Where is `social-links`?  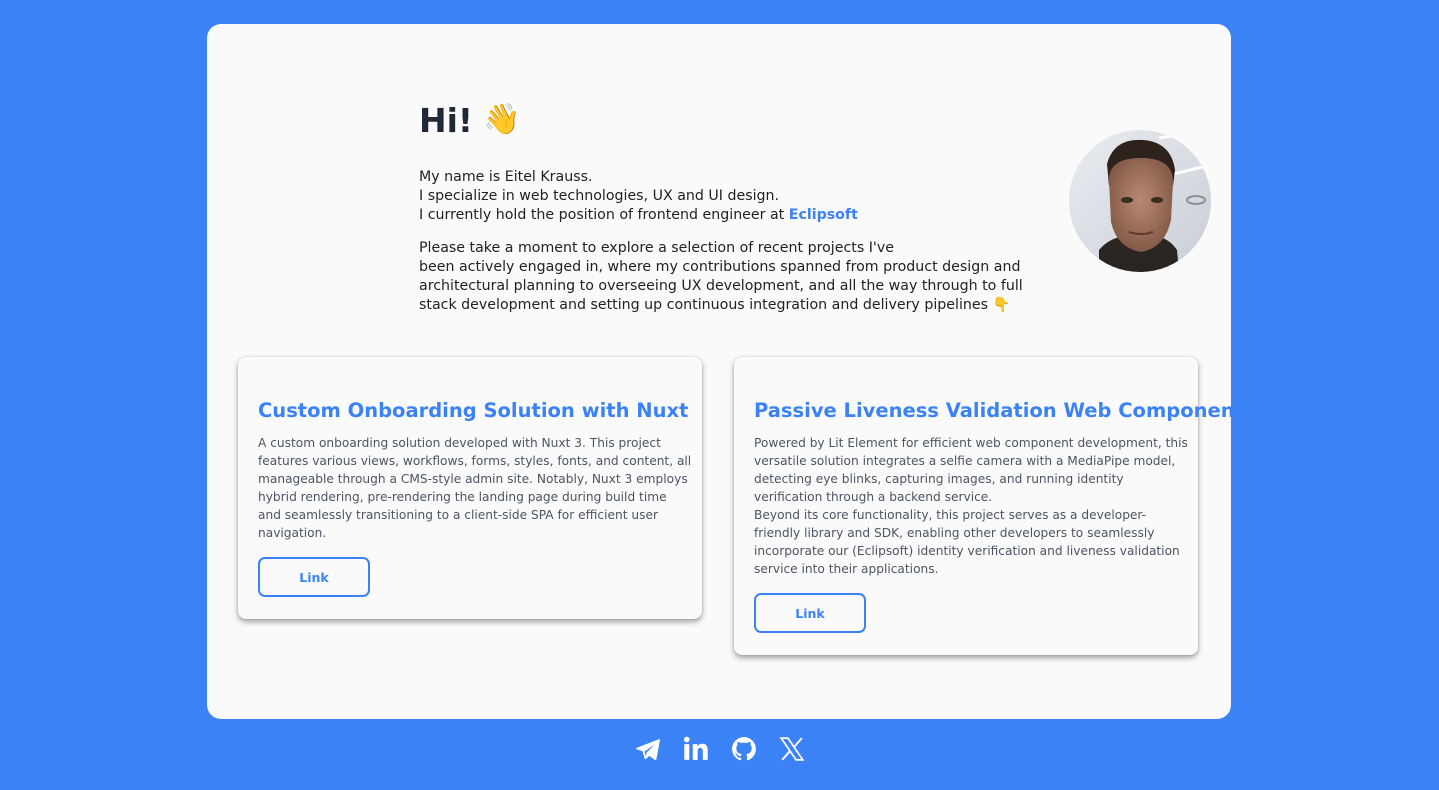 social-links is located at coordinates (719, 750).